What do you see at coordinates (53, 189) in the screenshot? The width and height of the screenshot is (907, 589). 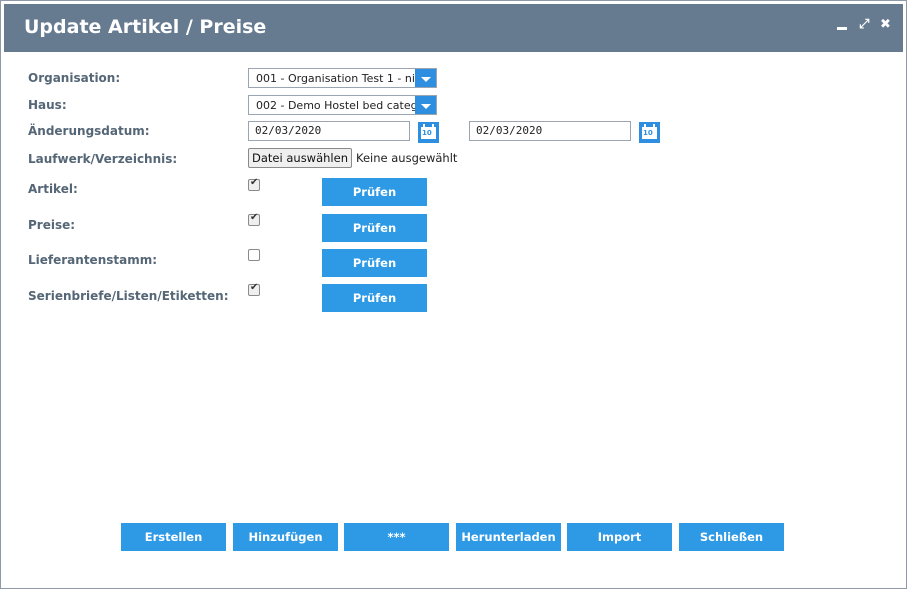 I see `artikel-label: Artikel:` at bounding box center [53, 189].